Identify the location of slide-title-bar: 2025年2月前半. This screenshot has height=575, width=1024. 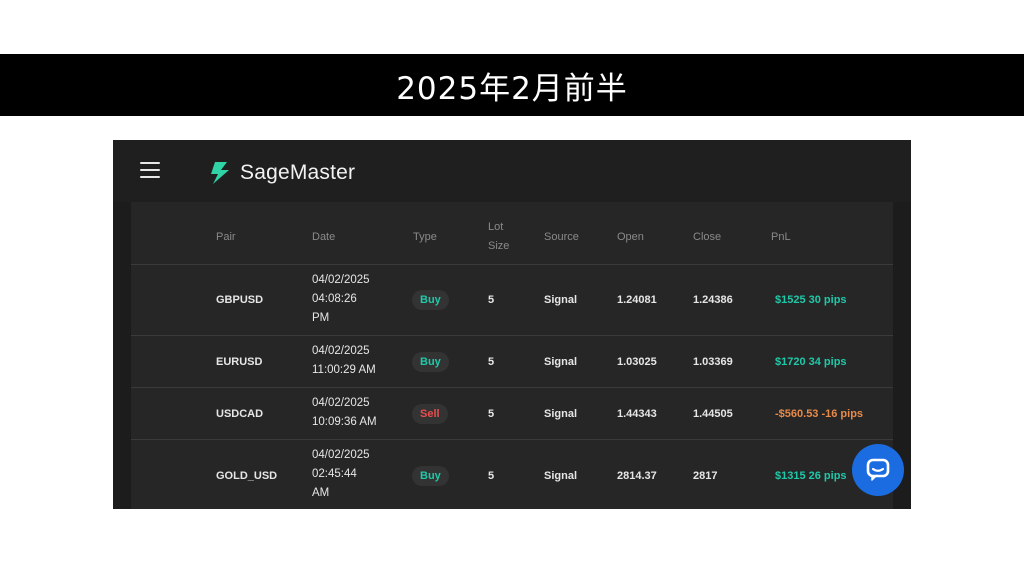
(512, 85).